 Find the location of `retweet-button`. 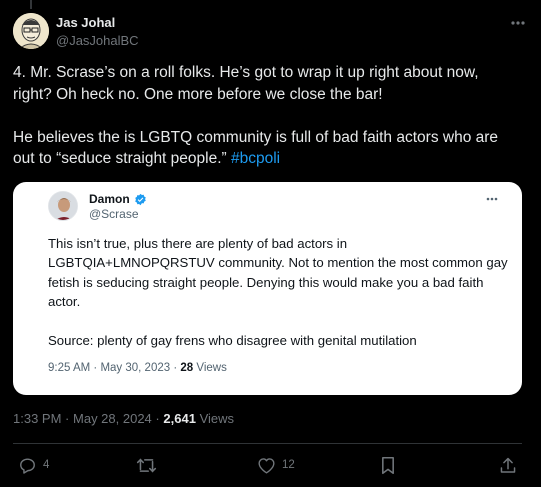

retweet-button is located at coordinates (146, 465).